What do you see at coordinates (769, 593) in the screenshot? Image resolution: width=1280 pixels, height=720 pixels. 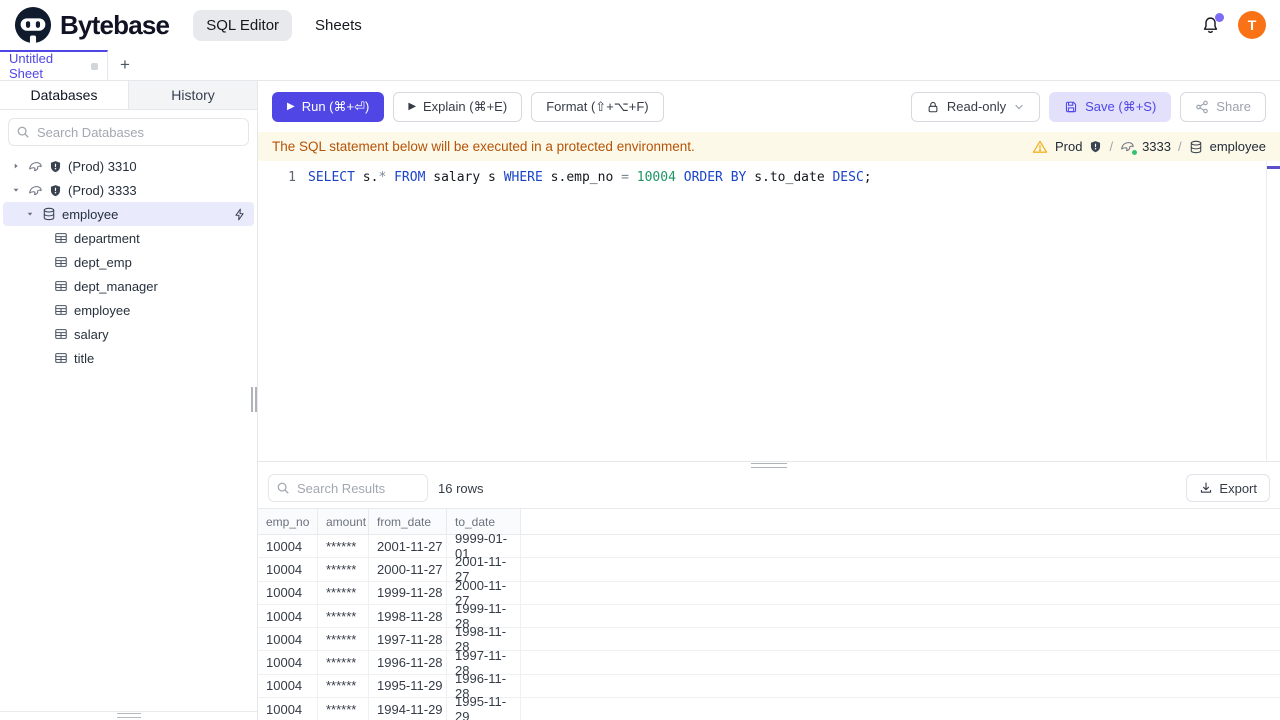 I see `table-row: 10004 ****** 1999-11-28 2000-11-27` at bounding box center [769, 593].